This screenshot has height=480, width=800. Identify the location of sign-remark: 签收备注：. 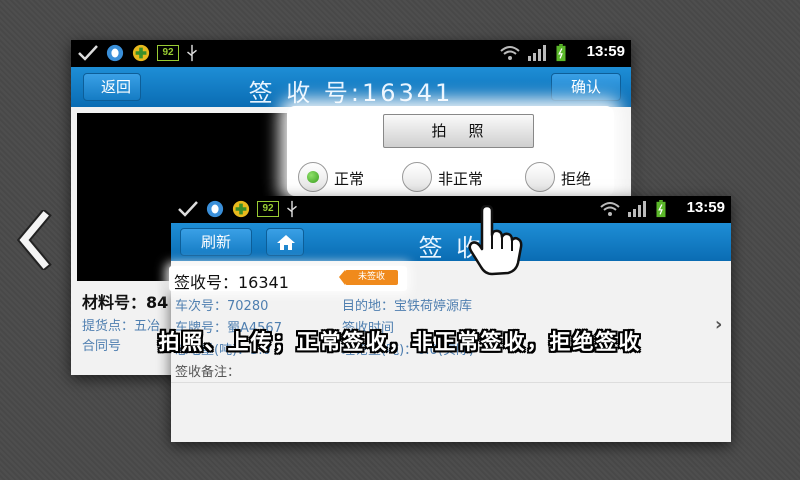
(208, 372).